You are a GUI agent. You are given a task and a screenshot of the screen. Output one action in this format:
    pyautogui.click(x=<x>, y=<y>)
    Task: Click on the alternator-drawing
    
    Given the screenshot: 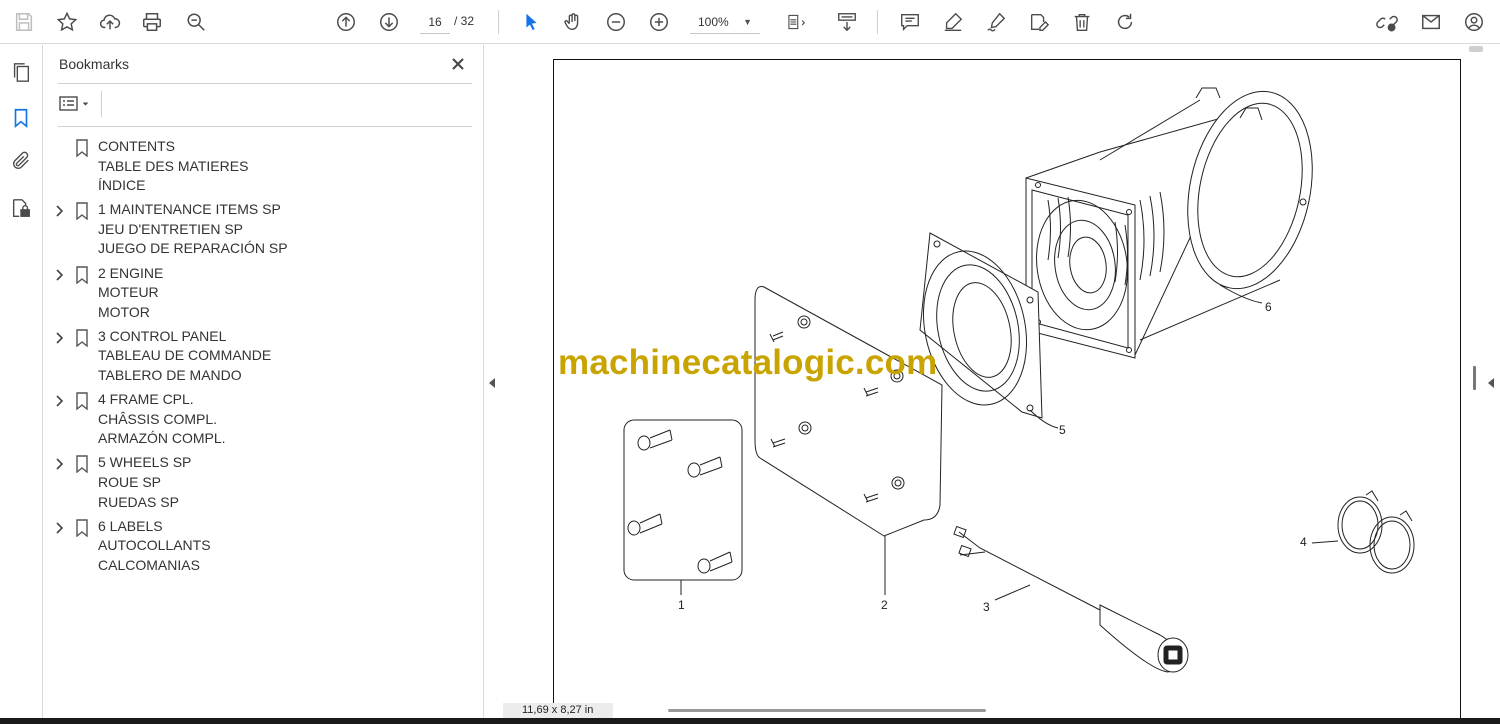 What is the action you would take?
    pyautogui.click(x=1169, y=223)
    